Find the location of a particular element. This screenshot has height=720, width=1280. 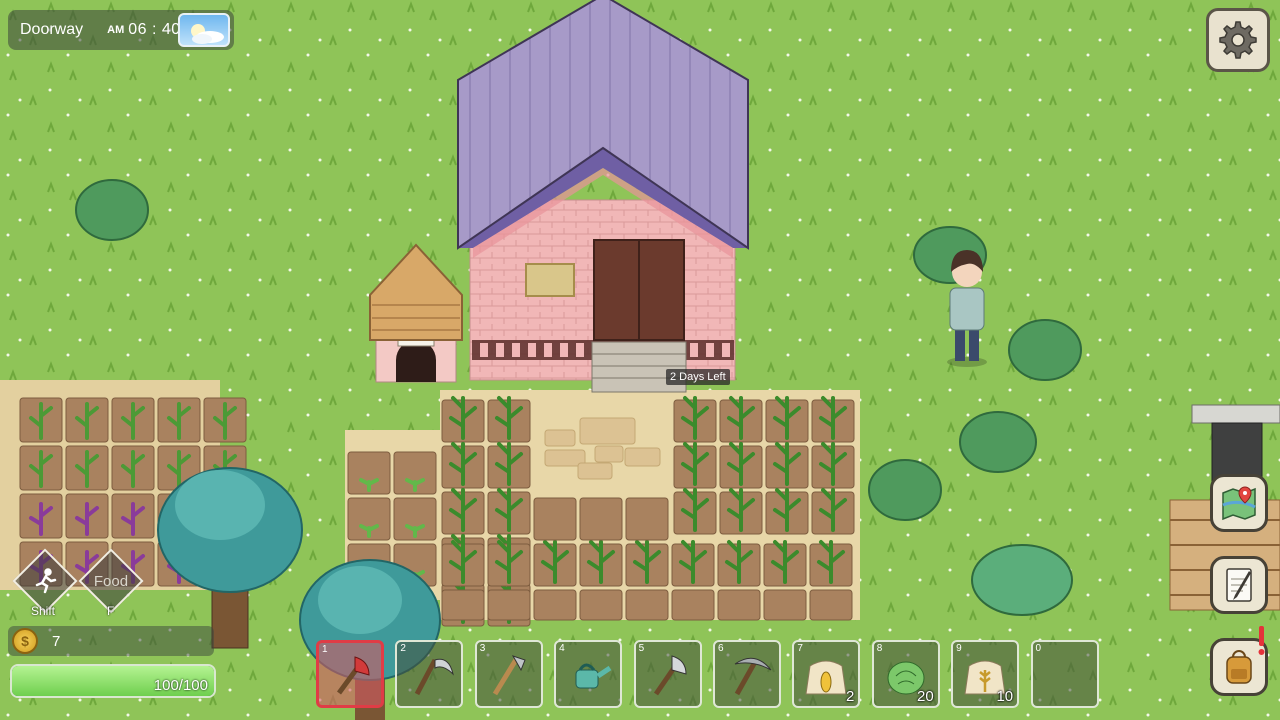

coin-panel: $ 7 is located at coordinates (111, 641).